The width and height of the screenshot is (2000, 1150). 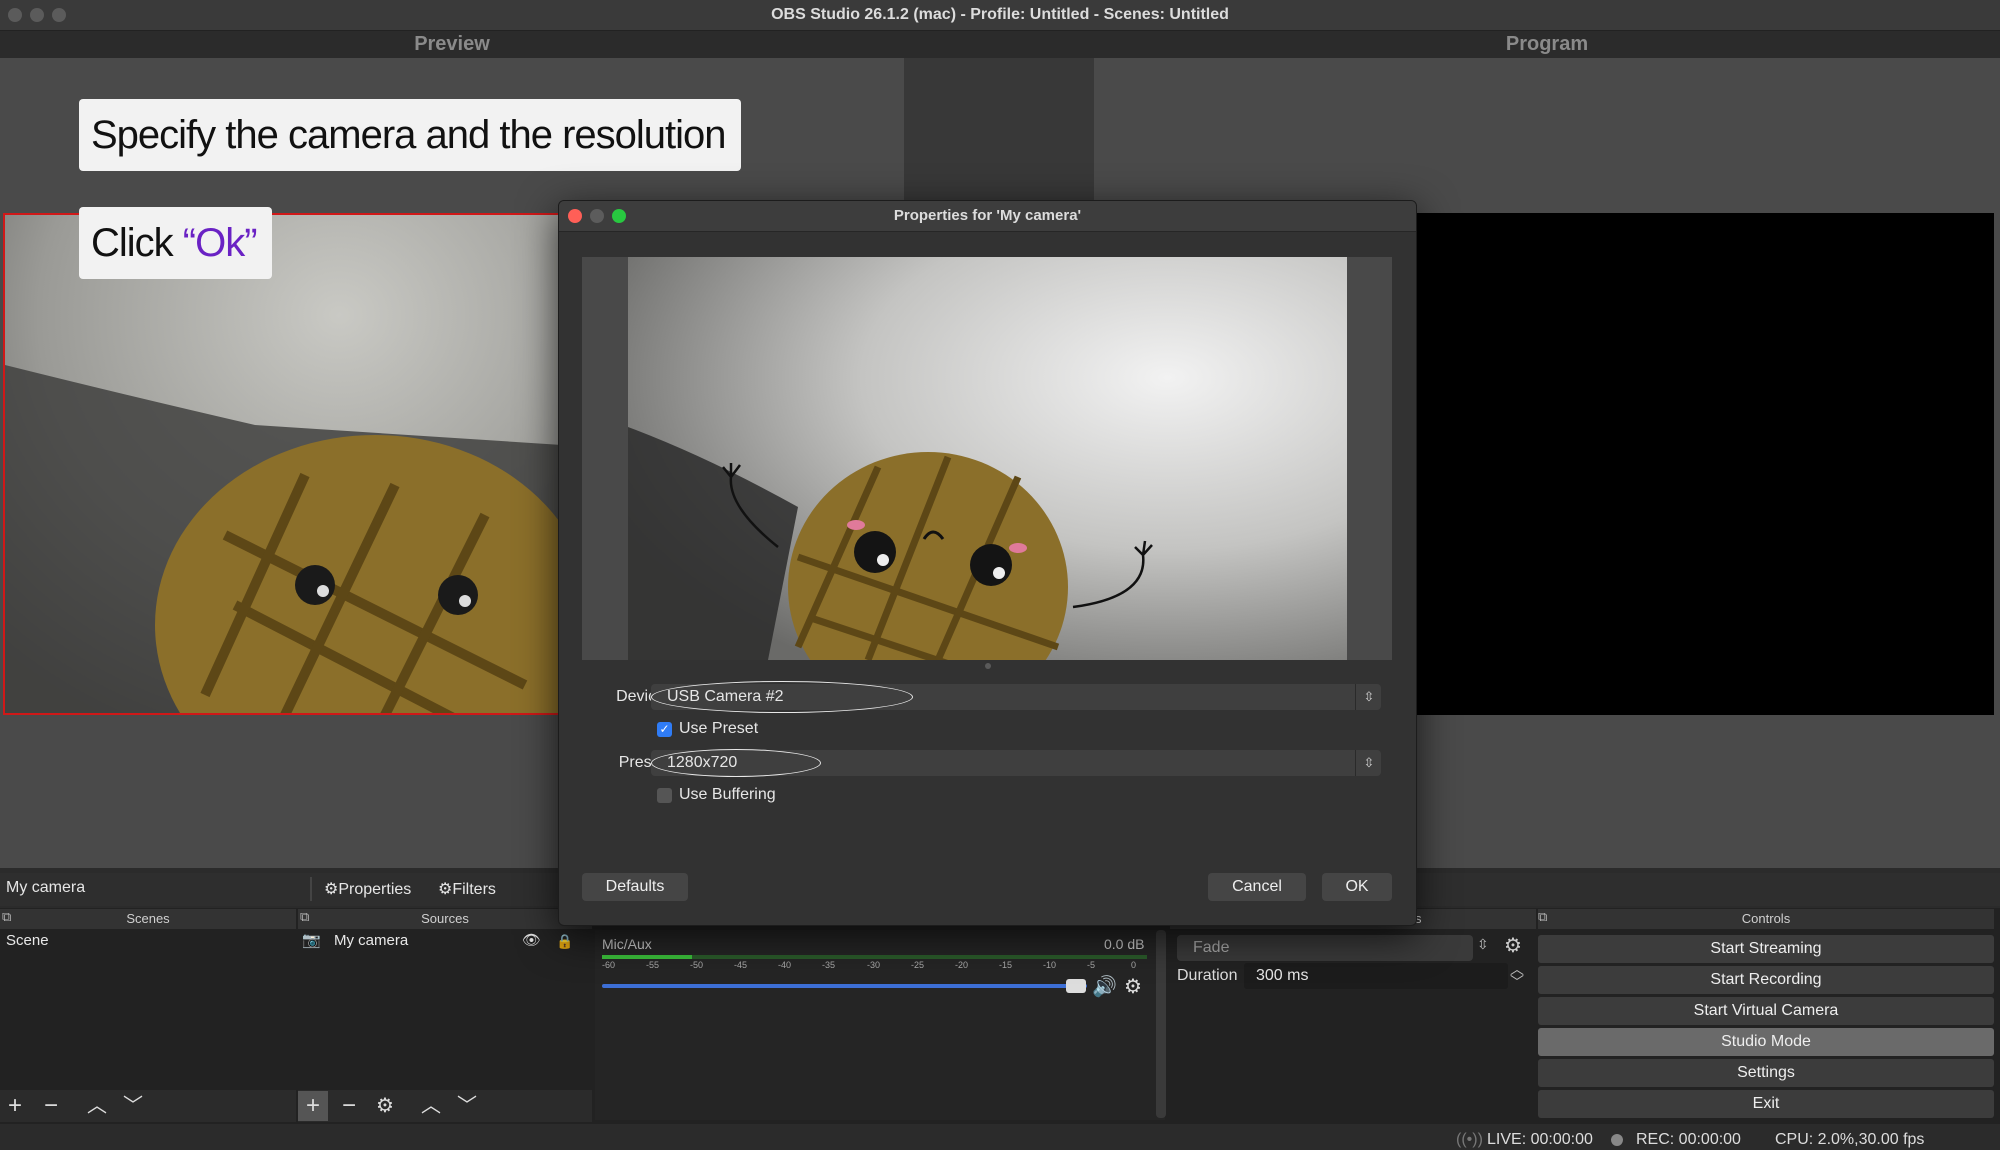 I want to click on transition-selected: Fade, so click(x=1211, y=947).